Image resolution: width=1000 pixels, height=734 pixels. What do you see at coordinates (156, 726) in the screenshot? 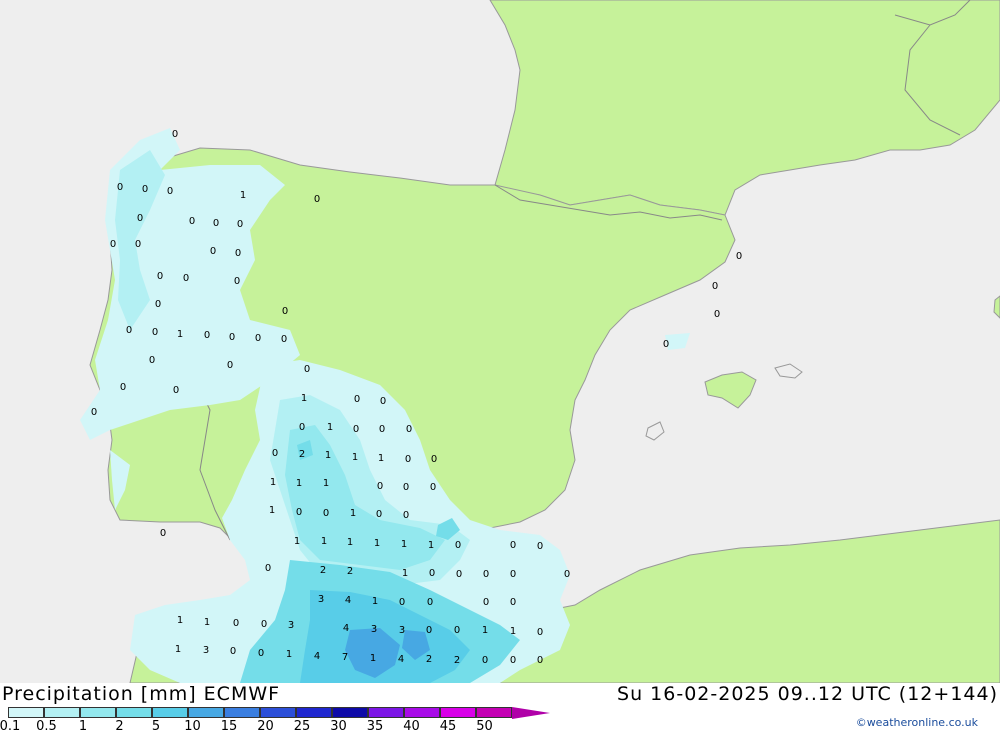
I see `legend-label: 5` at bounding box center [156, 726].